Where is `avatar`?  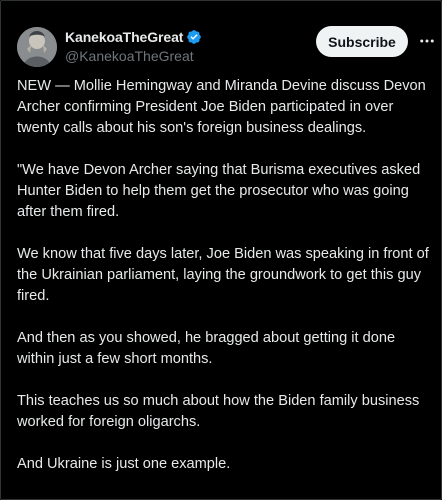
avatar is located at coordinates (37, 47).